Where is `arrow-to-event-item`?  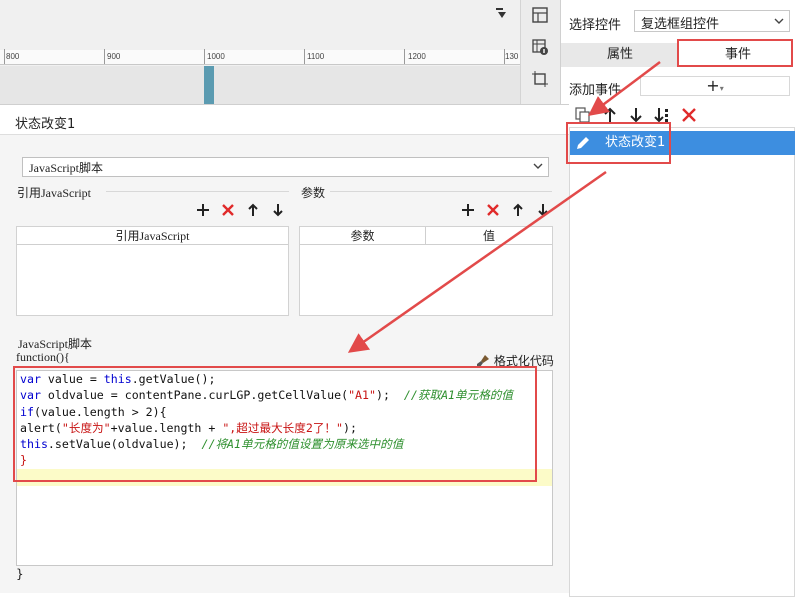
arrow-to-event-item is located at coordinates (624, 88).